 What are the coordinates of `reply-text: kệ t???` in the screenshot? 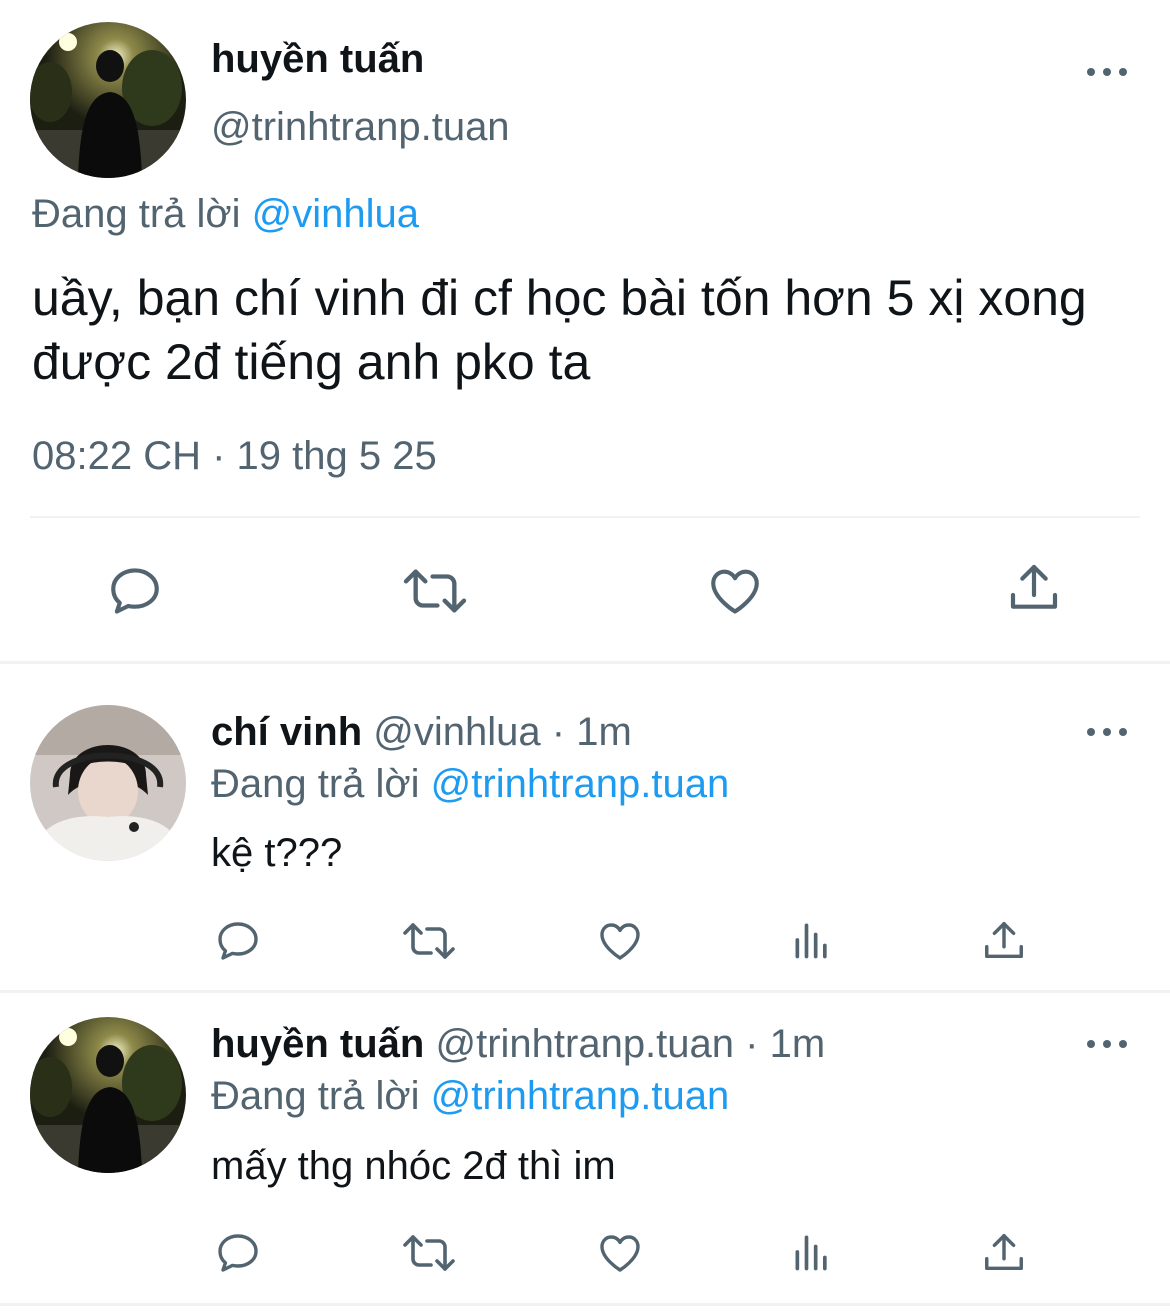 It's located at (277, 853).